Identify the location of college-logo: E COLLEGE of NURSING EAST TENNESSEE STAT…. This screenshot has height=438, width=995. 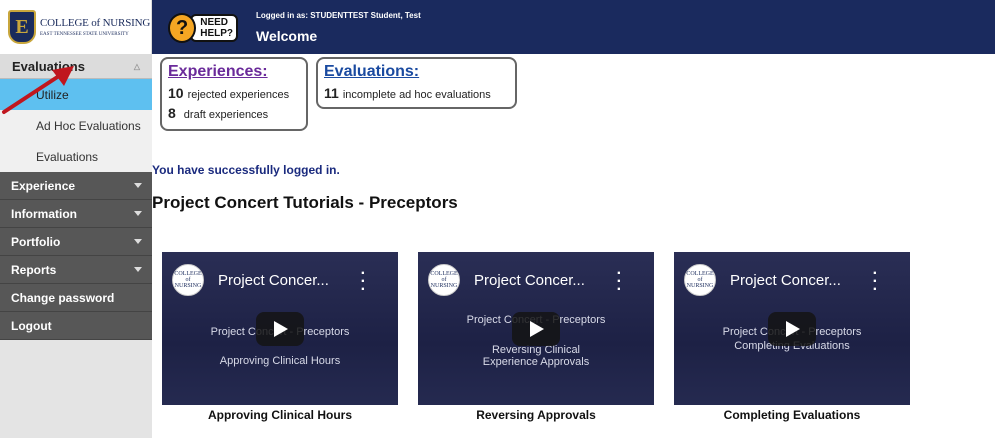
(76, 27).